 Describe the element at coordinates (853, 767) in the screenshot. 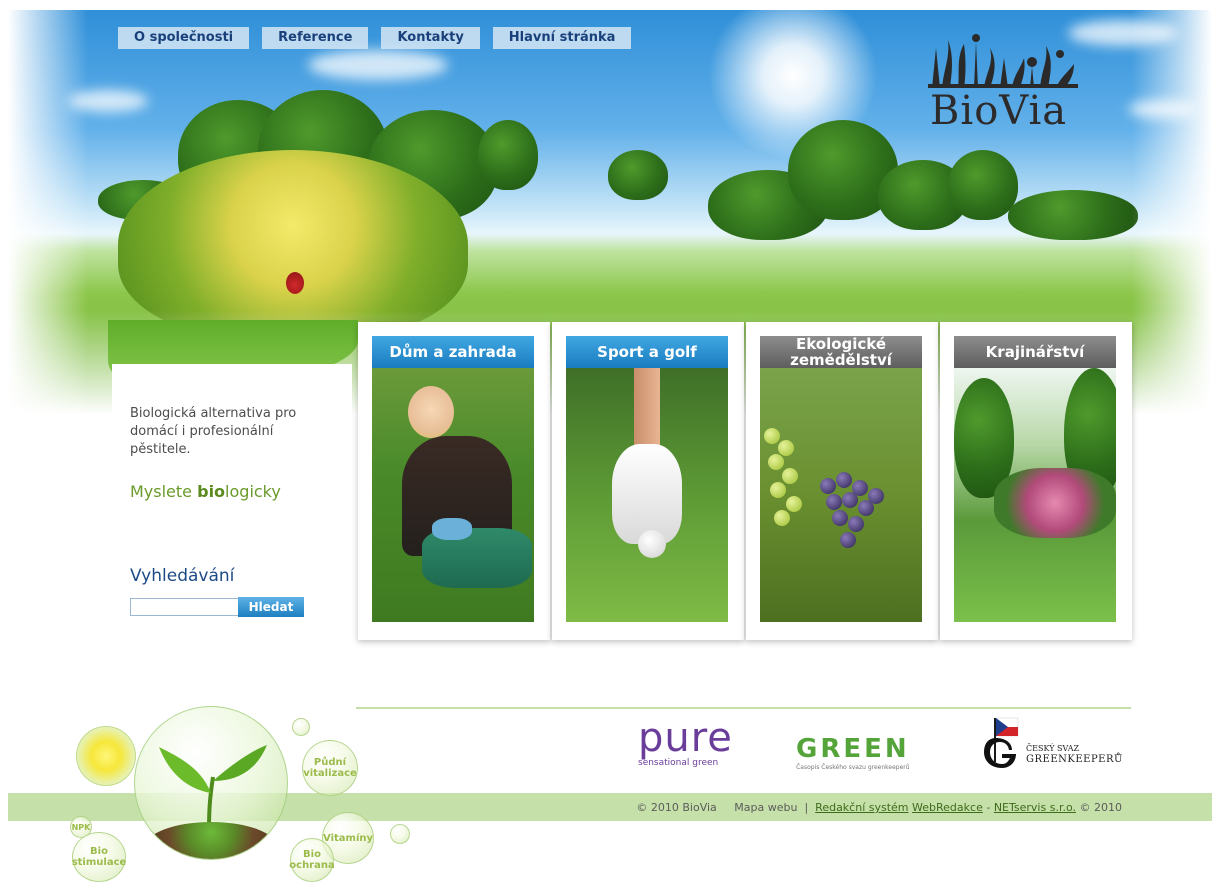

I see `green-tagline: Časopis Českého svazu greenkeeperů` at that location.